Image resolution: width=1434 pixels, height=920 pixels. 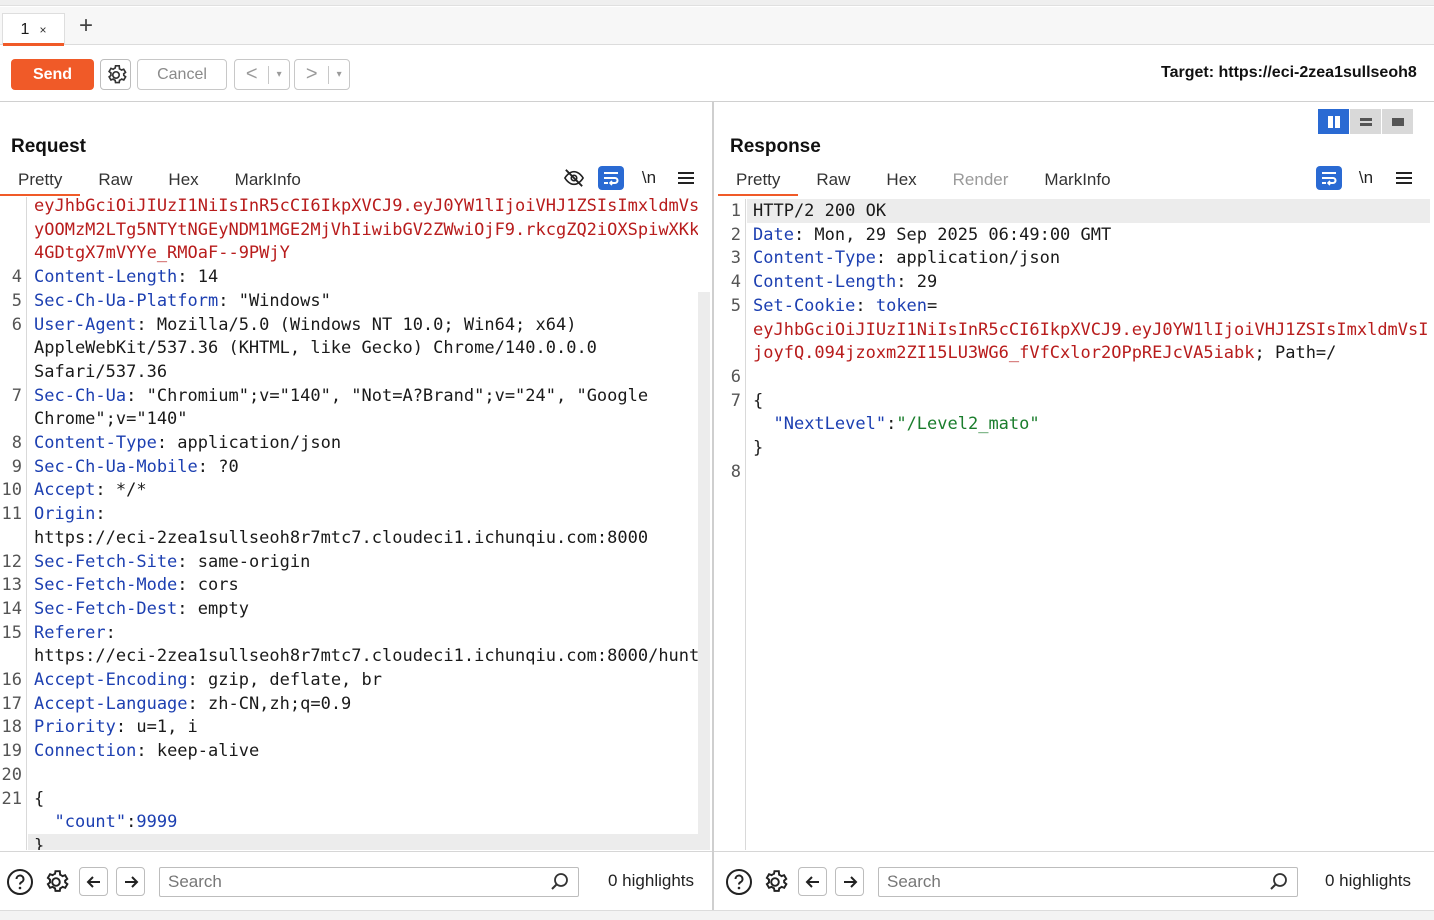 I want to click on magnifier-icon, so click(x=1278, y=881).